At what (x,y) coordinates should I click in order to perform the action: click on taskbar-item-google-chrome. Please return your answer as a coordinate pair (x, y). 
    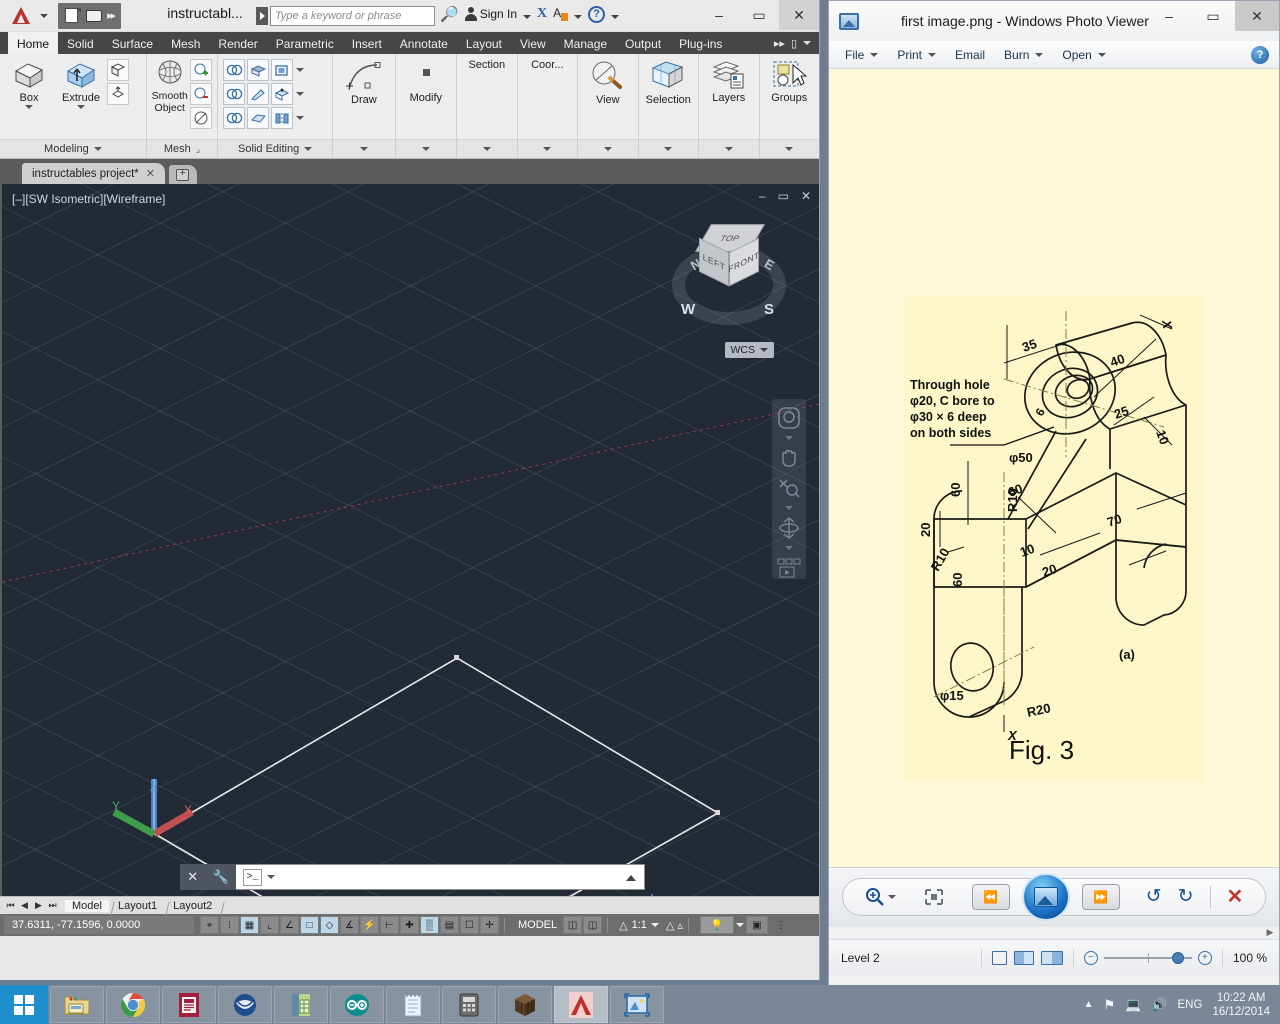
    Looking at the image, I should click on (133, 1004).